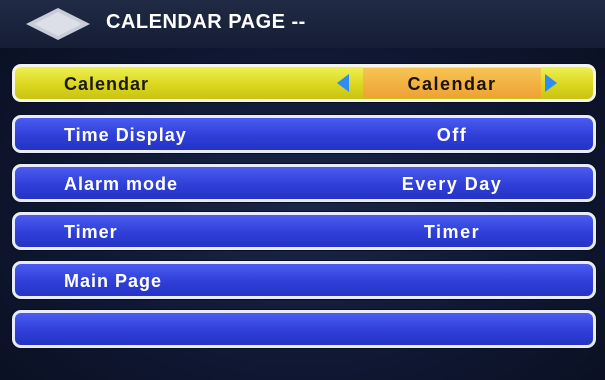 The height and width of the screenshot is (380, 605). I want to click on arrow-right-icon, so click(551, 83).